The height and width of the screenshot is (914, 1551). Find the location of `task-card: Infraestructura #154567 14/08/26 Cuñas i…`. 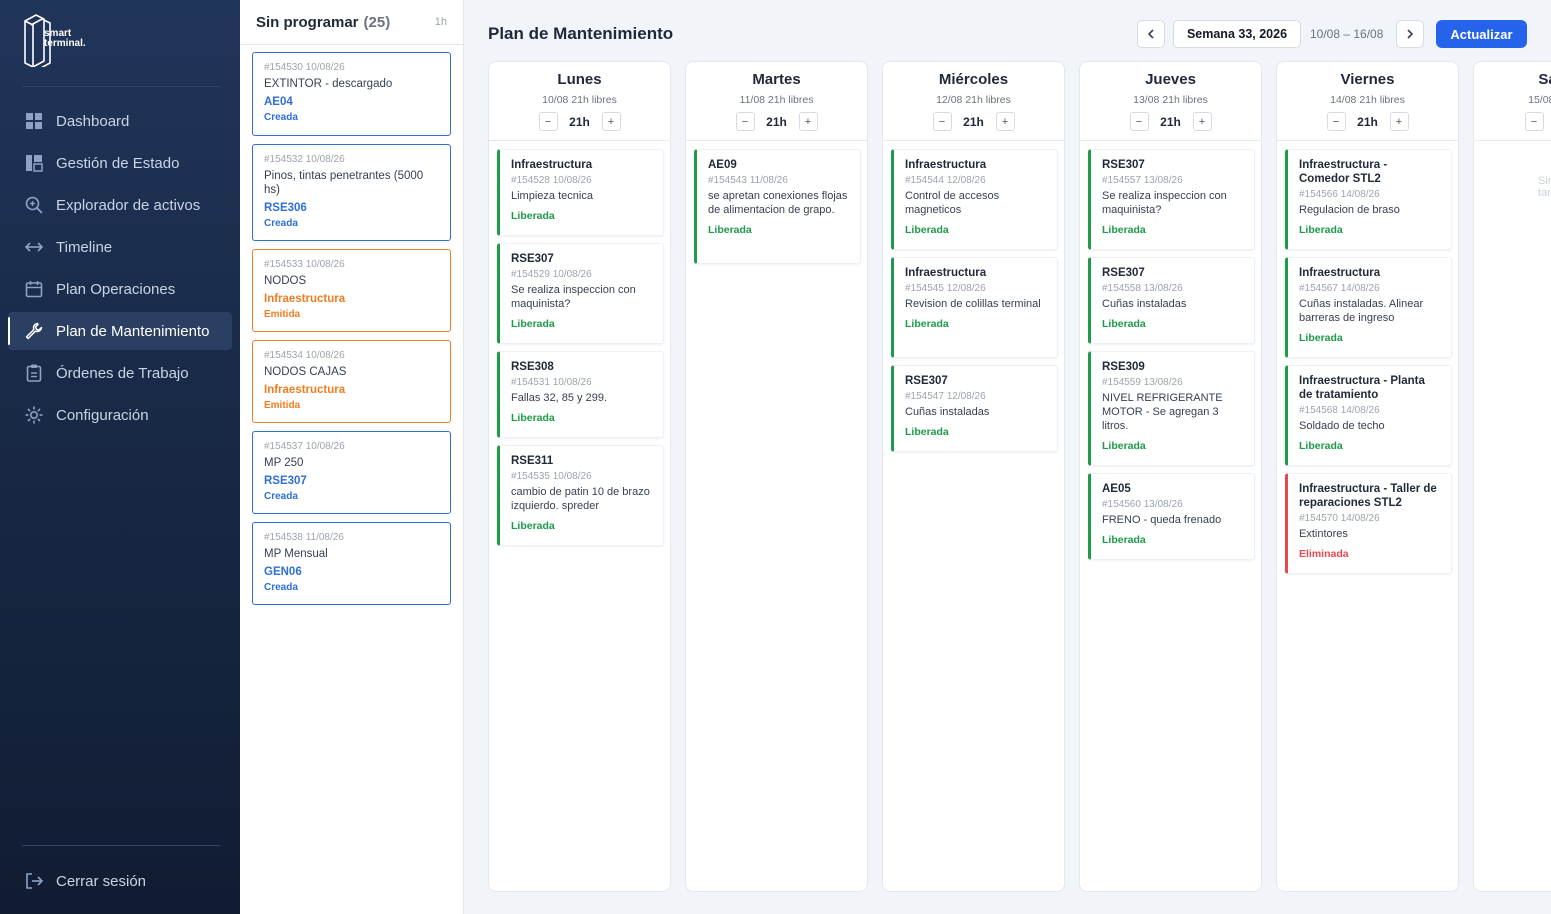

task-card: Infraestructura #154567 14/08/26 Cuñas i… is located at coordinates (1368, 307).